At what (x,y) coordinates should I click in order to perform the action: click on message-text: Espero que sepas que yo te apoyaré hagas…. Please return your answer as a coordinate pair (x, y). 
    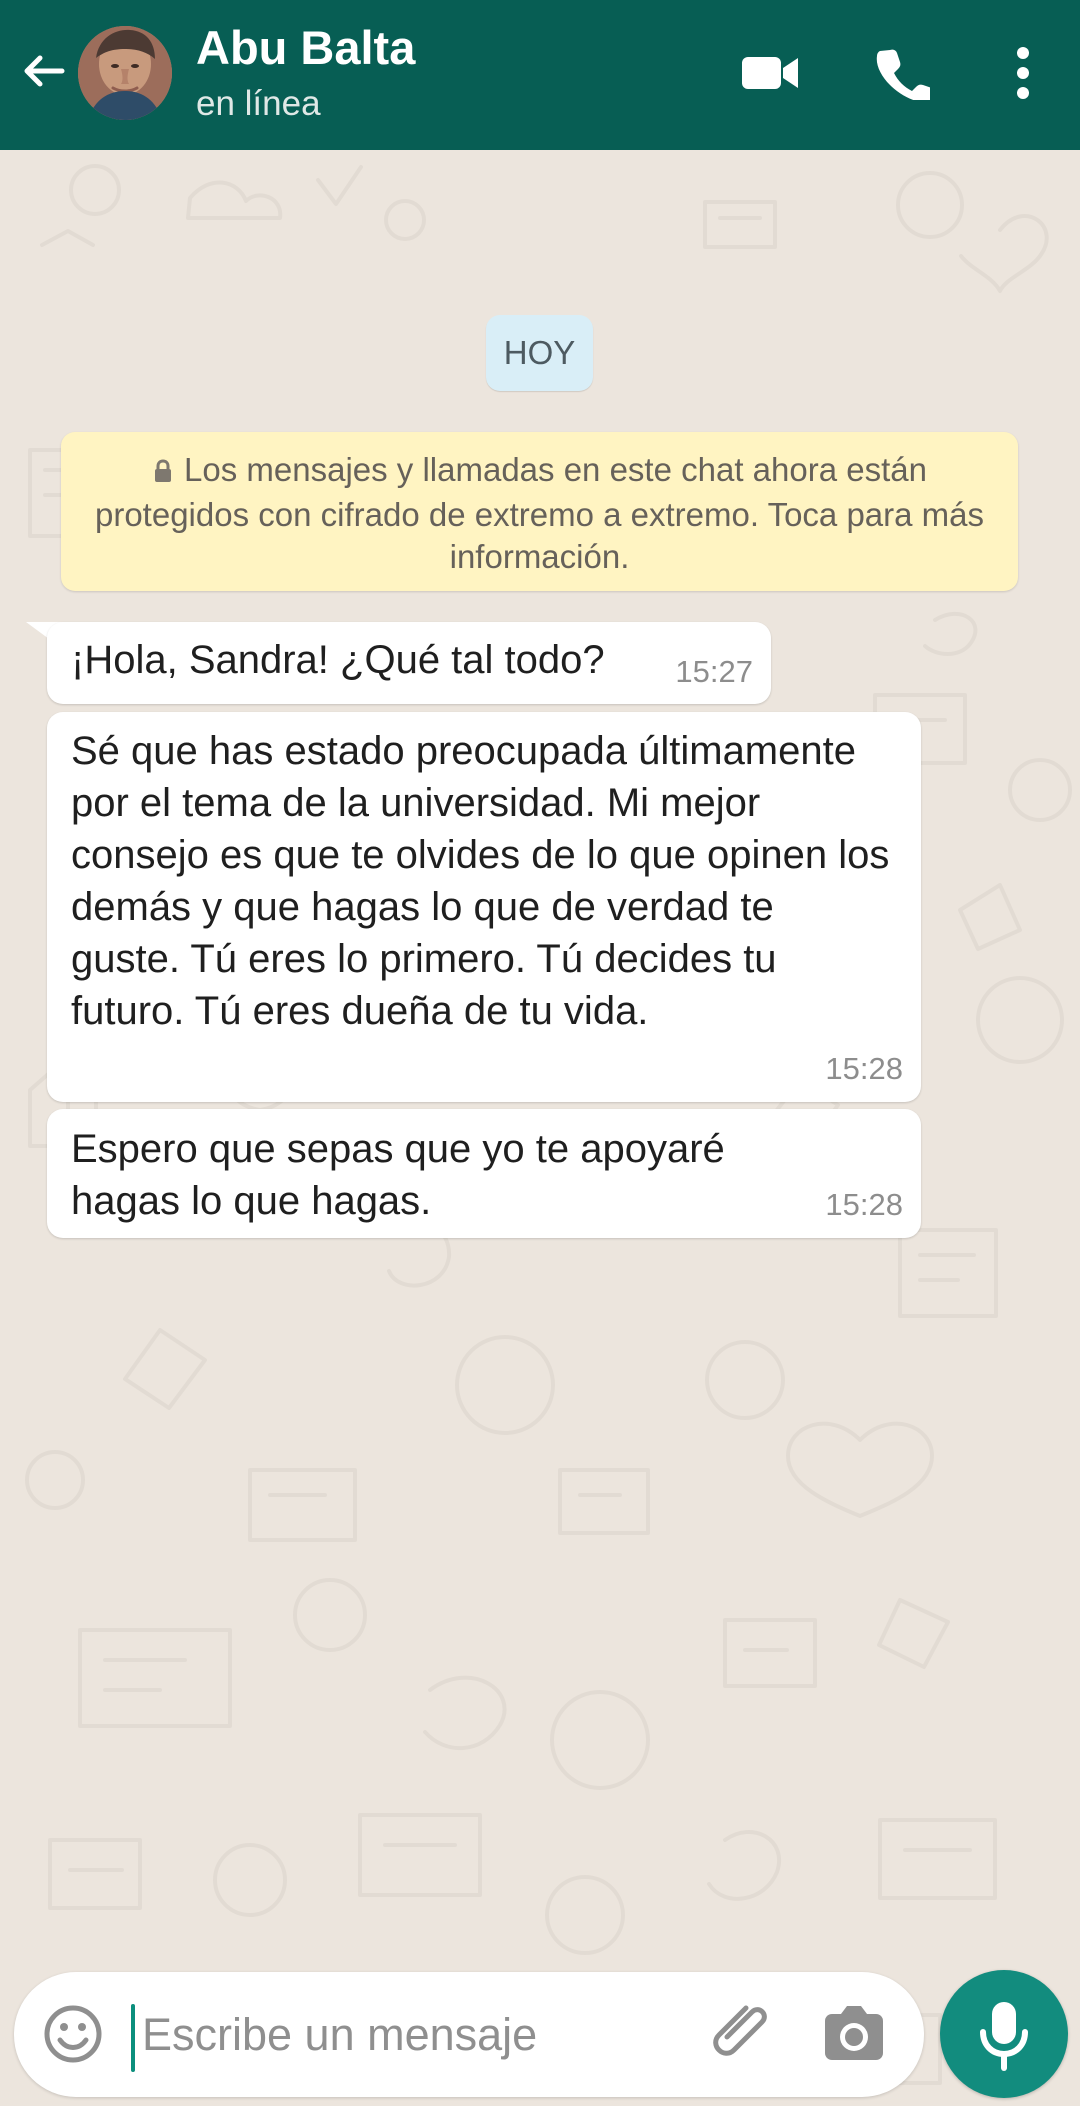
    Looking at the image, I should click on (398, 1175).